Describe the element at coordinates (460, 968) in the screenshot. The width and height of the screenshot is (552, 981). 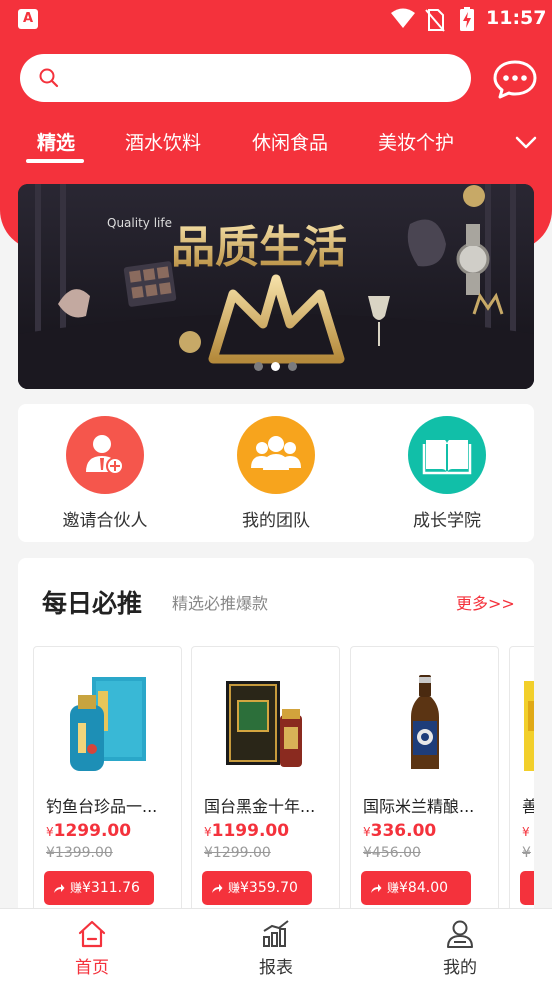
I see `nav-profile-label: 我的` at that location.